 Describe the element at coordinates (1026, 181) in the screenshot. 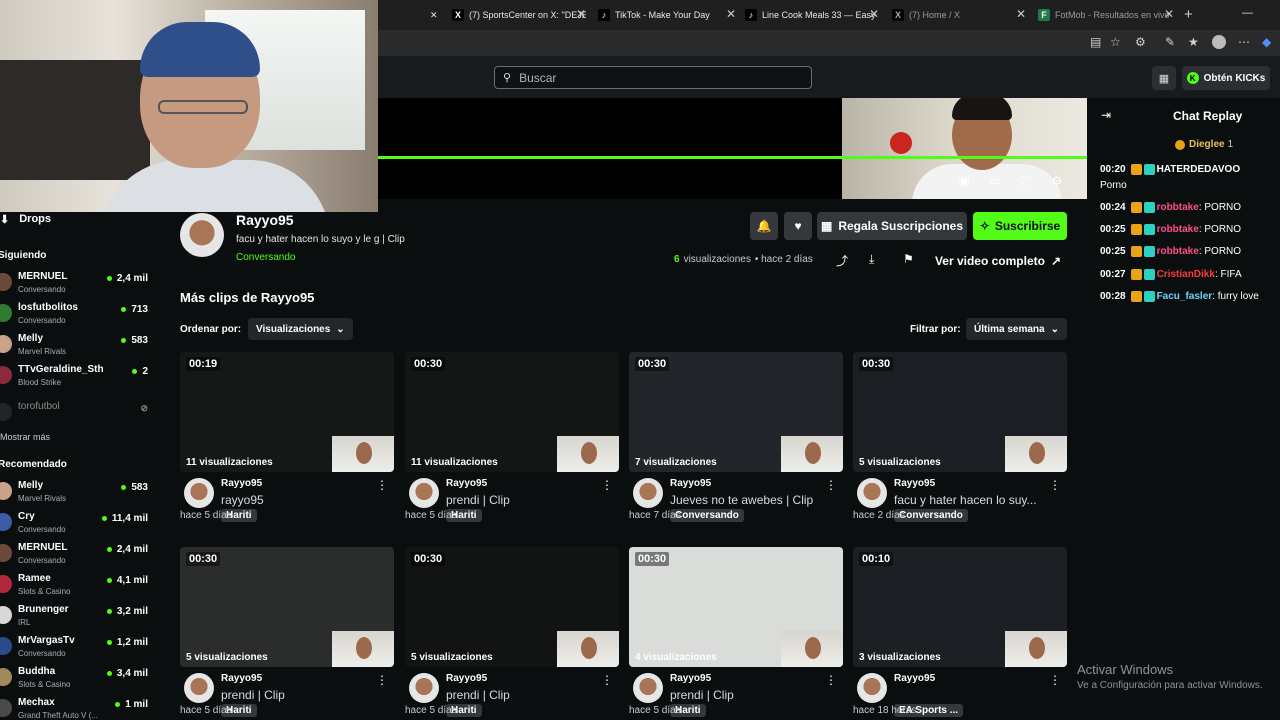

I see `fullscreen-icon: ⛶` at that location.